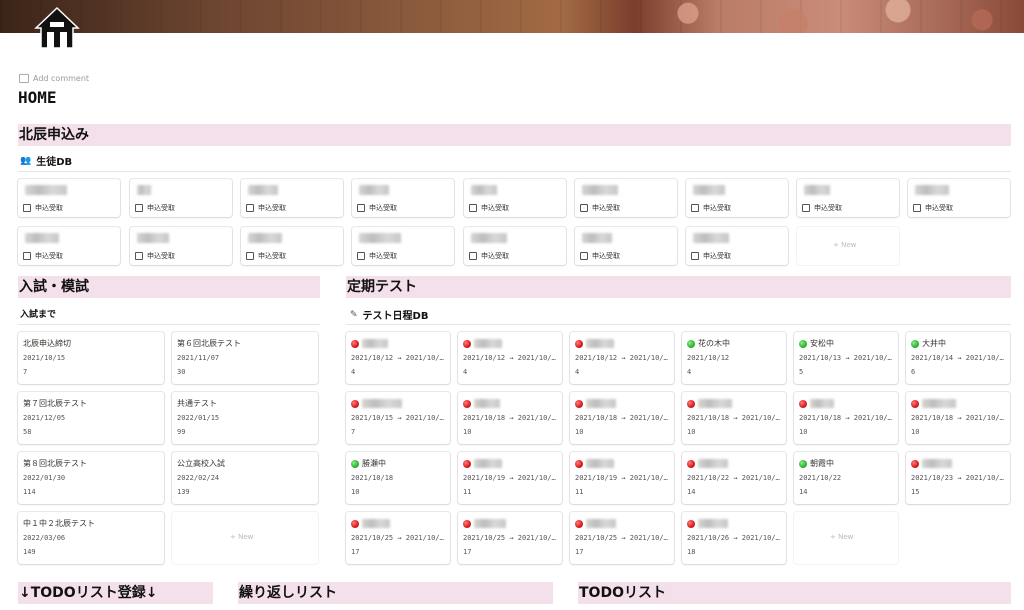 This screenshot has width=1024, height=610. What do you see at coordinates (245, 358) in the screenshot?
I see `exam-card: 第６回北辰テスト 2021/11/07 30` at bounding box center [245, 358].